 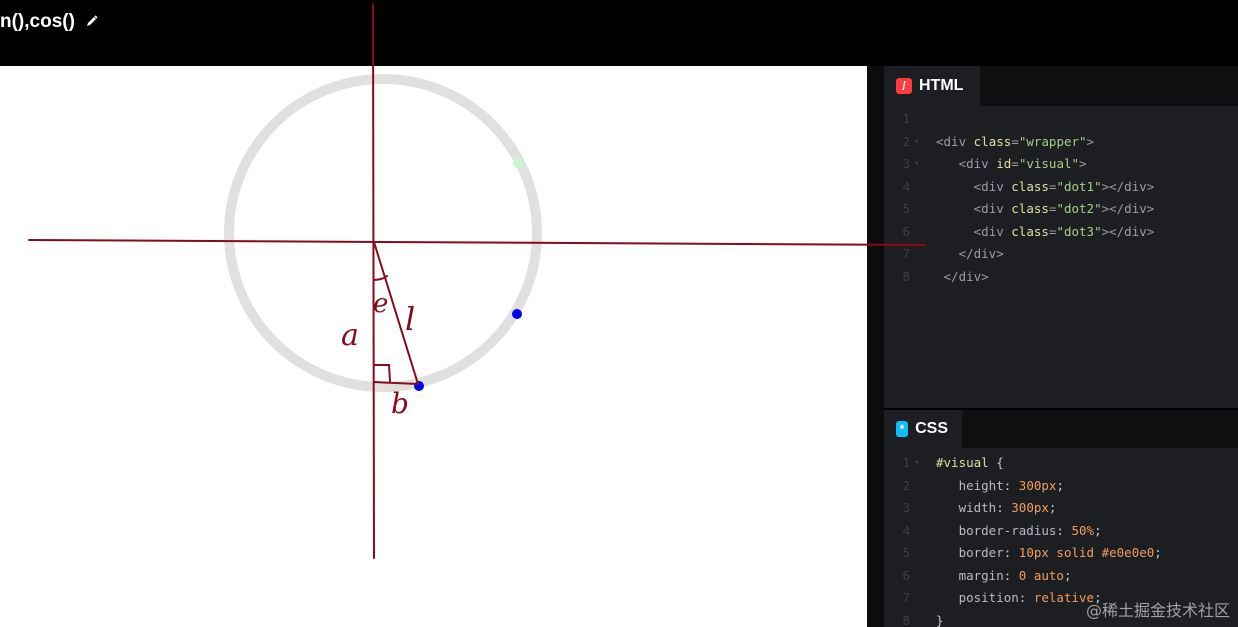 What do you see at coordinates (940, 619) in the screenshot?
I see `code-text: }` at bounding box center [940, 619].